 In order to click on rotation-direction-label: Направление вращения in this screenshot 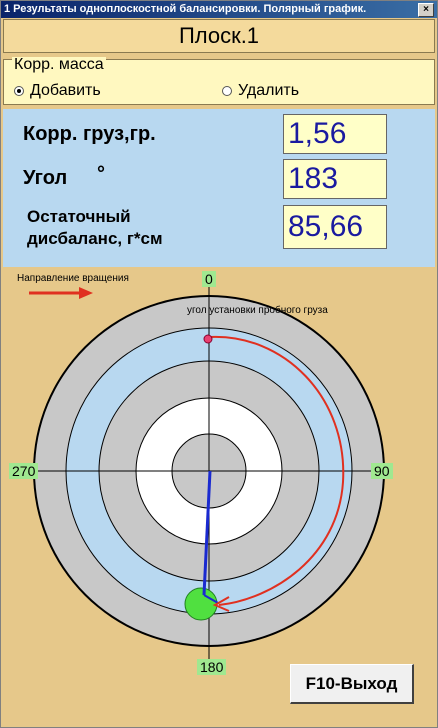, I will do `click(73, 278)`.